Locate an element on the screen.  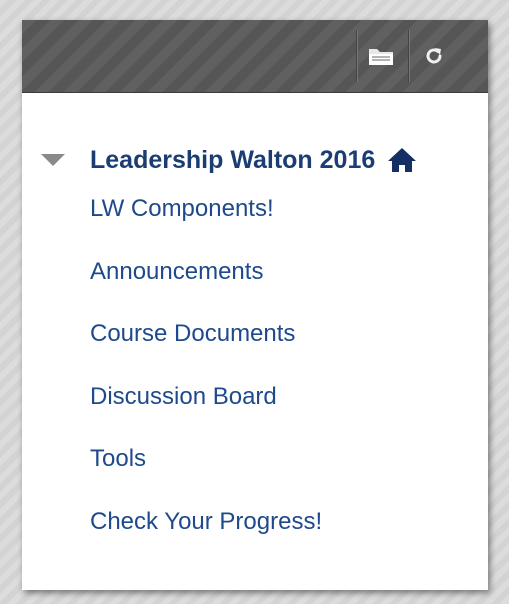
refresh-icon is located at coordinates (434, 56).